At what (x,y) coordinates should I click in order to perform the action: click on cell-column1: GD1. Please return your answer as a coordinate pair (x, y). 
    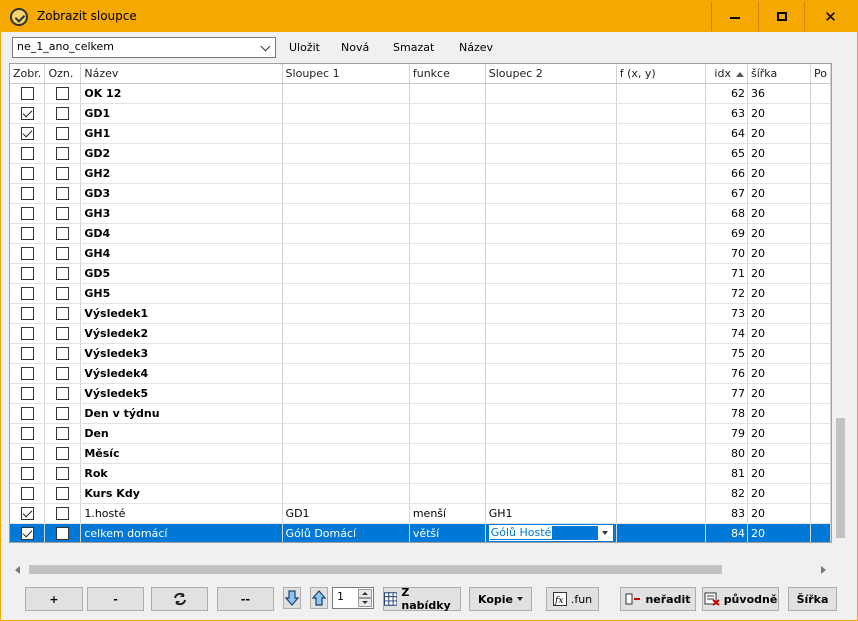
    Looking at the image, I should click on (346, 513).